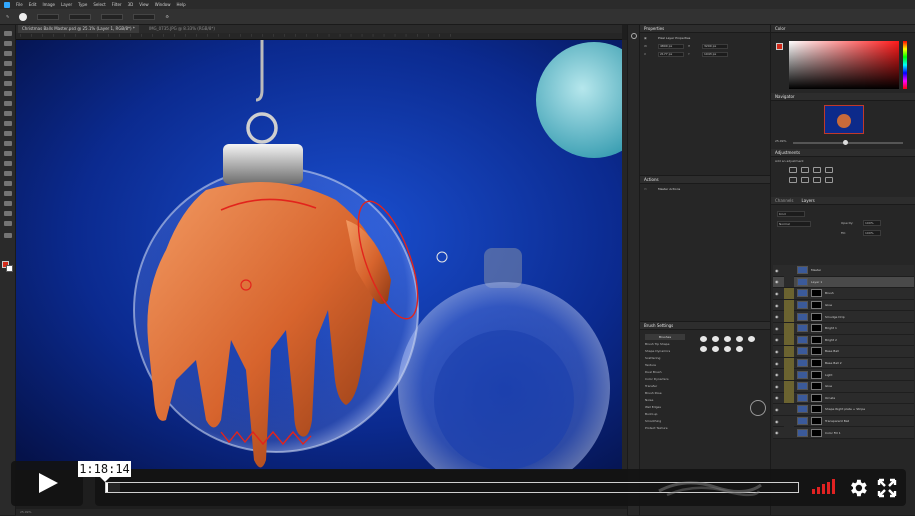 The image size is (915, 516). I want to click on background-color-swatch, so click(9, 268).